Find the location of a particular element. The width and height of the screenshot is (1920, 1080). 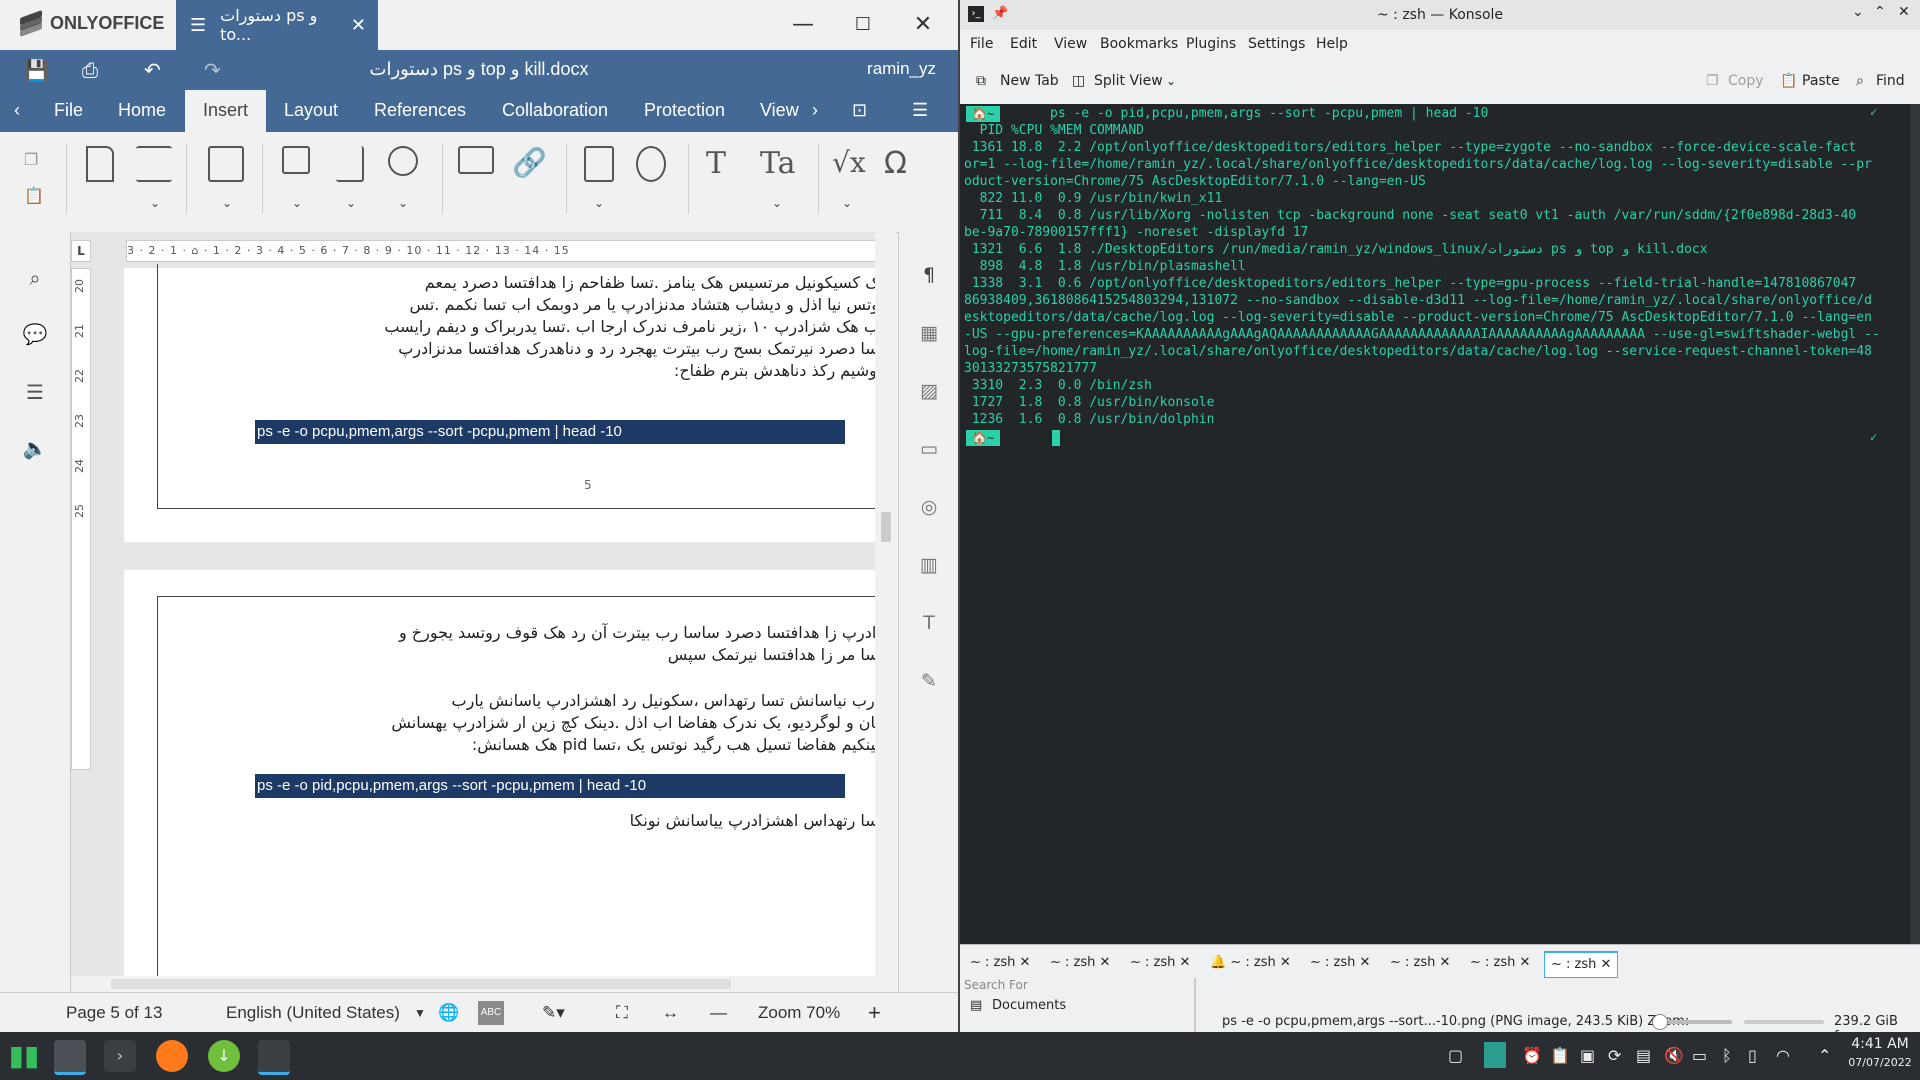

alarm-icon: ⏰ is located at coordinates (1532, 1055).